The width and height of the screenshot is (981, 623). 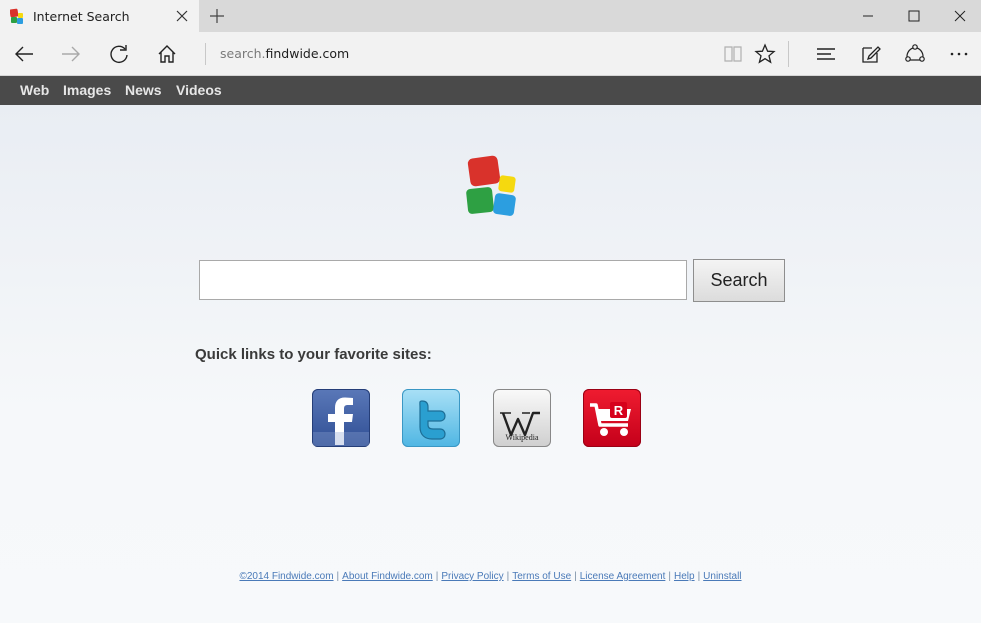 I want to click on home-icon, so click(x=167, y=54).